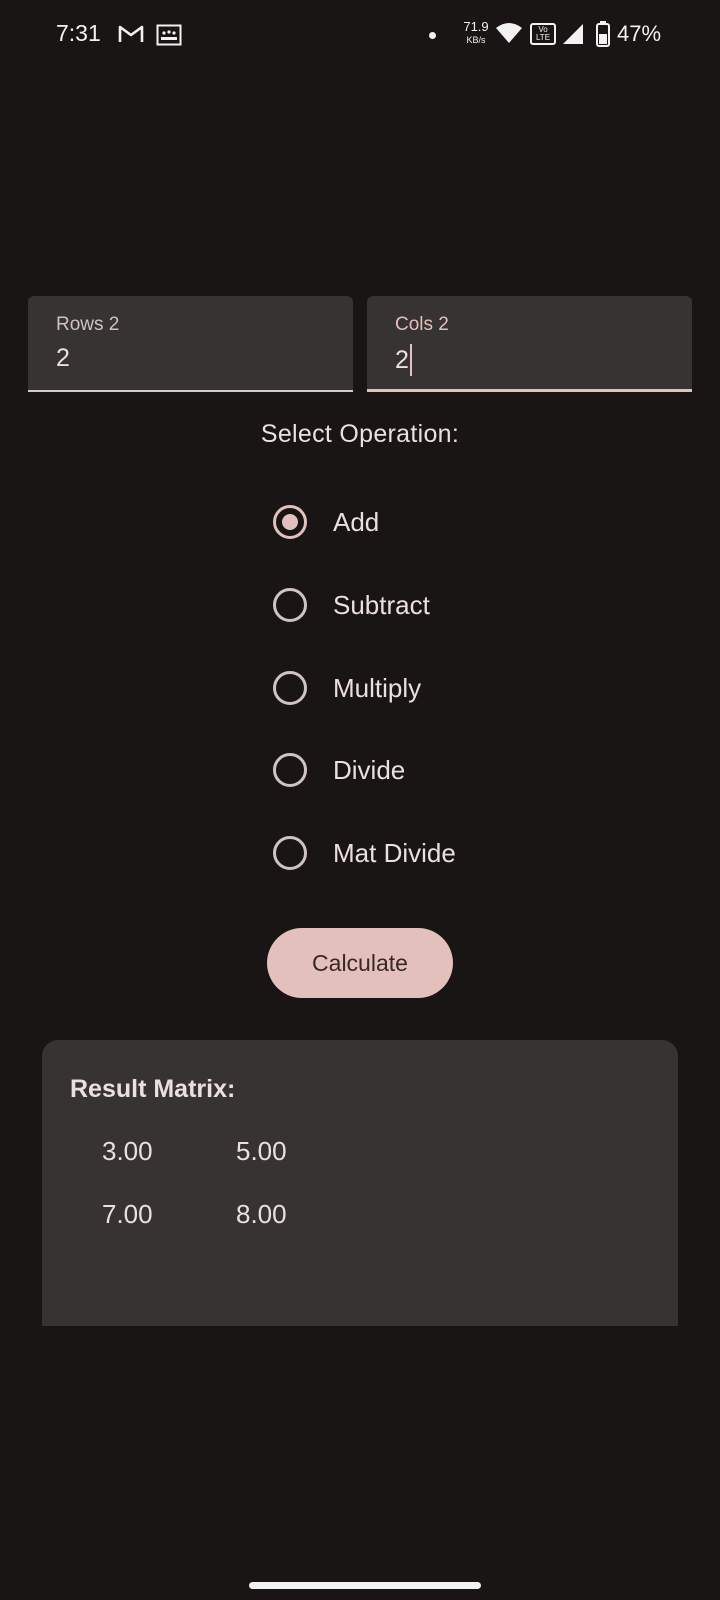  What do you see at coordinates (261, 1214) in the screenshot?
I see `result-cell-1-1: 8.00` at bounding box center [261, 1214].